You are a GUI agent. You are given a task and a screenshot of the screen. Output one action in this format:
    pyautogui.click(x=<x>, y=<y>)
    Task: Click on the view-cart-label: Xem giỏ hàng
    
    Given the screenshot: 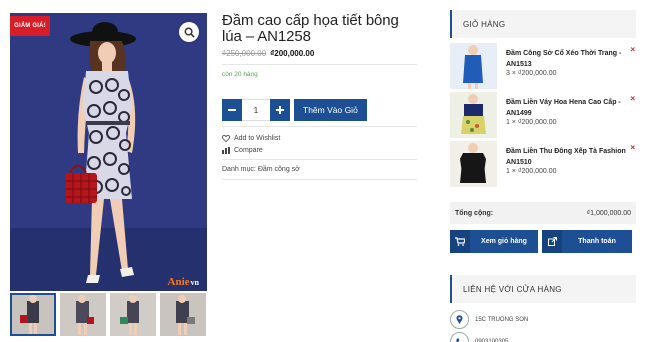 What is the action you would take?
    pyautogui.click(x=504, y=241)
    